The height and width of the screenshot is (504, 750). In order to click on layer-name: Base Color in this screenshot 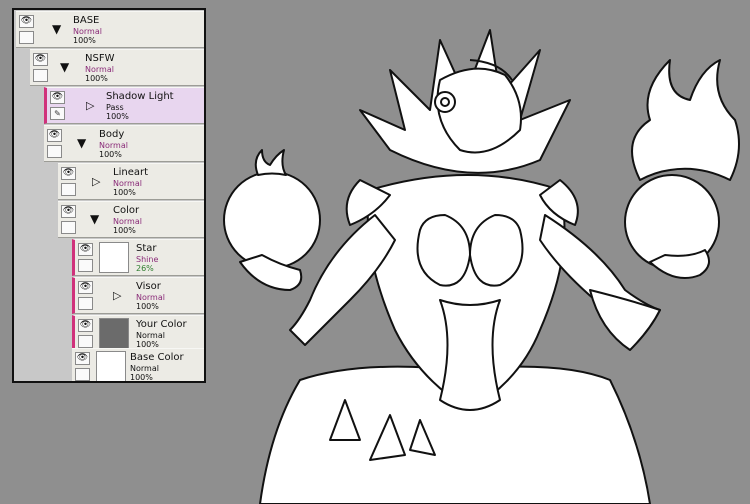, I will do `click(157, 357)`.